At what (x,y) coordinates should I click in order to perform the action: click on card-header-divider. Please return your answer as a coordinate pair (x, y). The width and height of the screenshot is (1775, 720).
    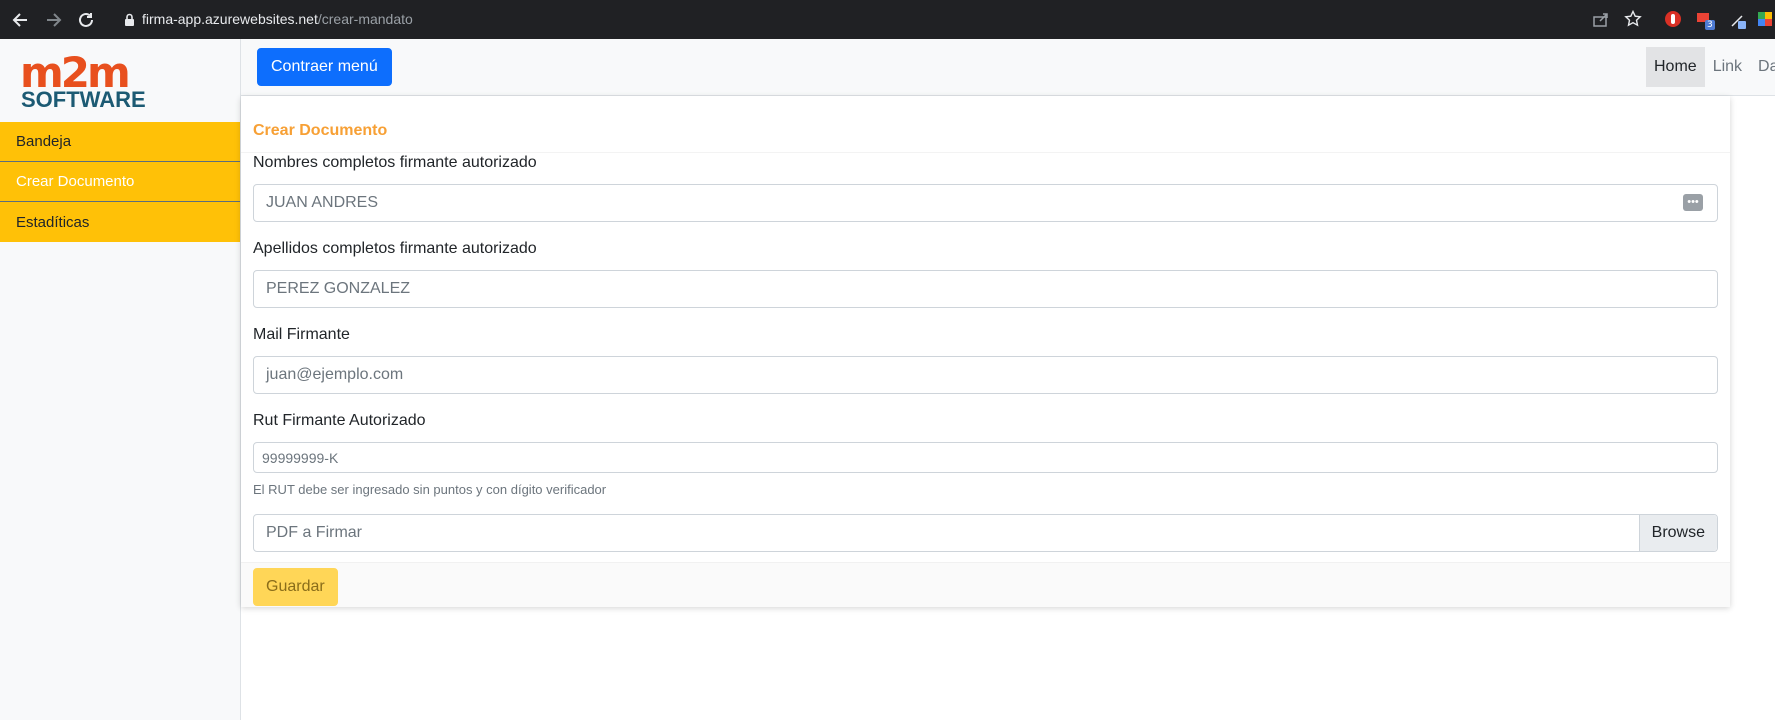
    Looking at the image, I should click on (985, 152).